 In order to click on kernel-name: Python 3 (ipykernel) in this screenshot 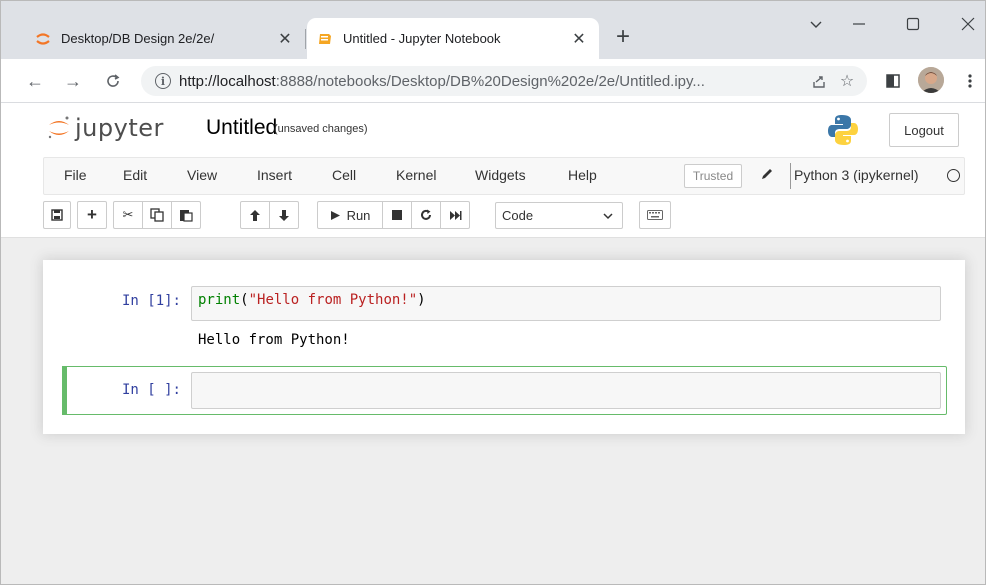, I will do `click(856, 175)`.